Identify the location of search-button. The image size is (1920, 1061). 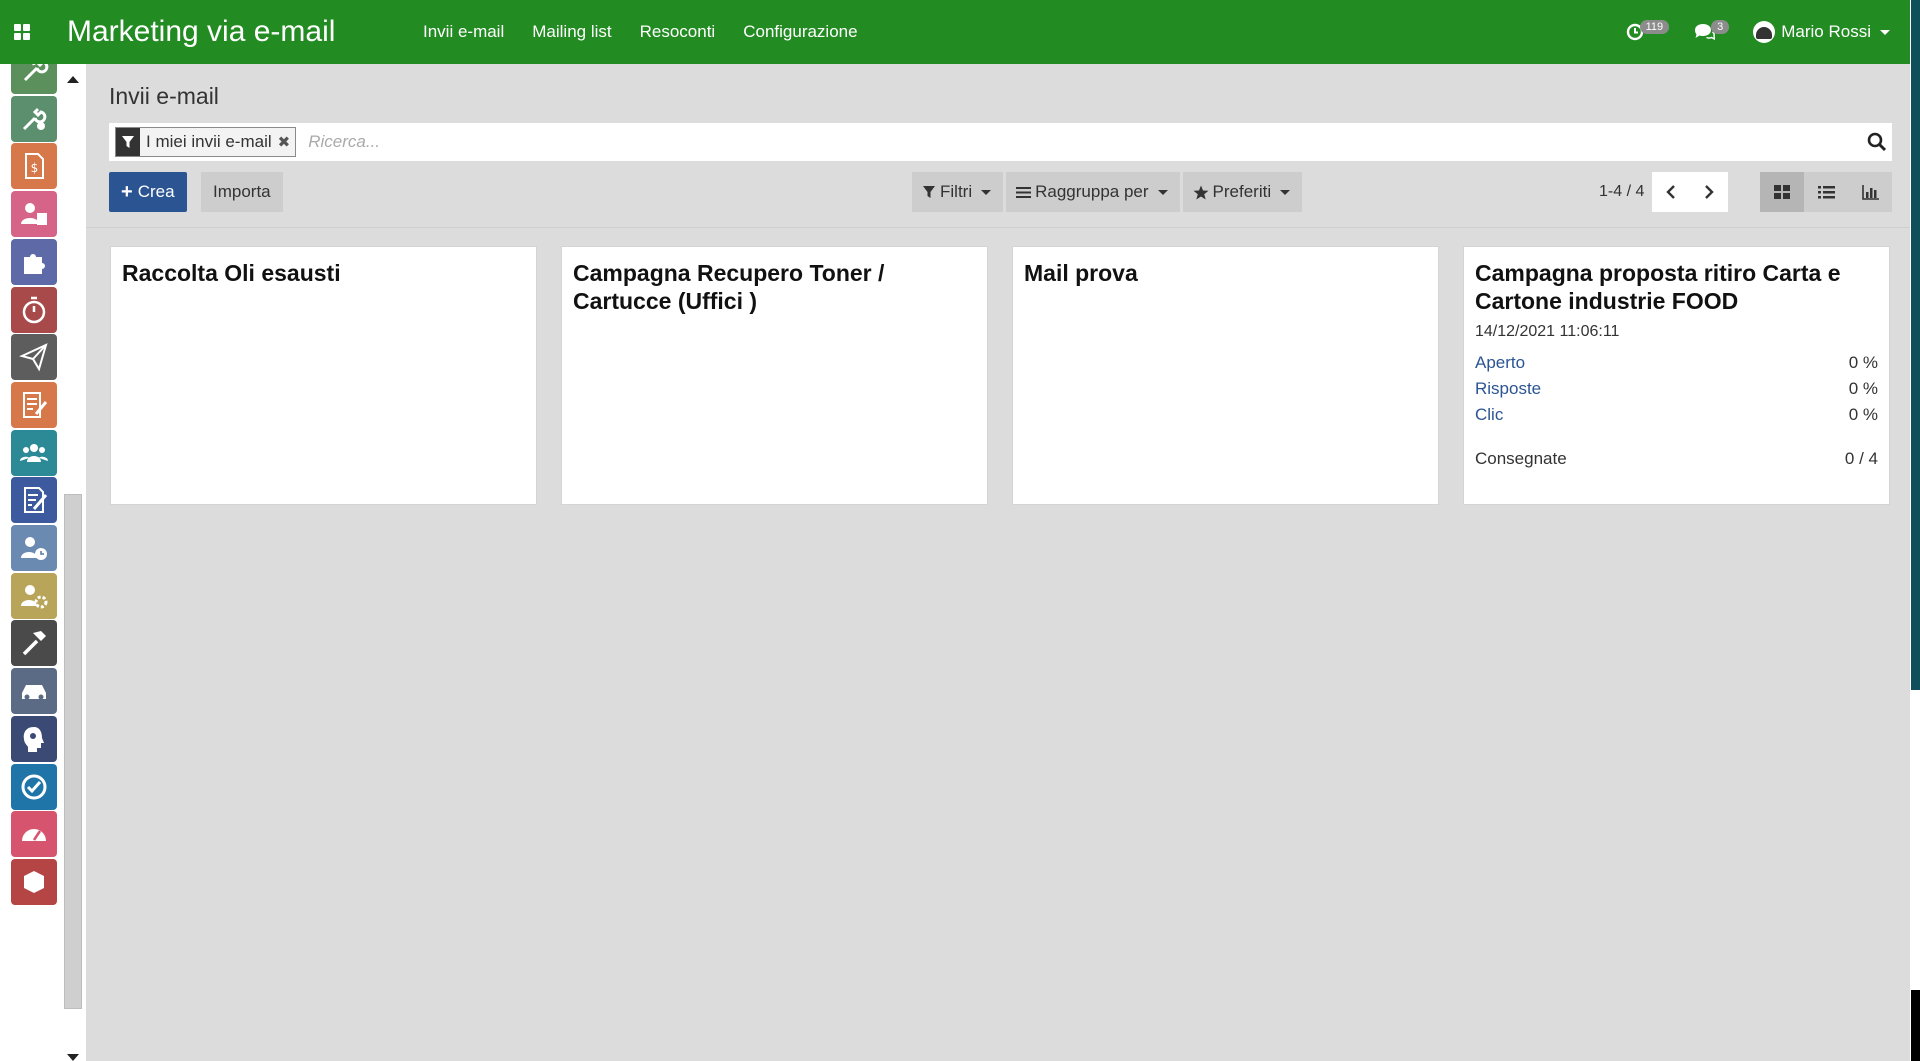
(1877, 142).